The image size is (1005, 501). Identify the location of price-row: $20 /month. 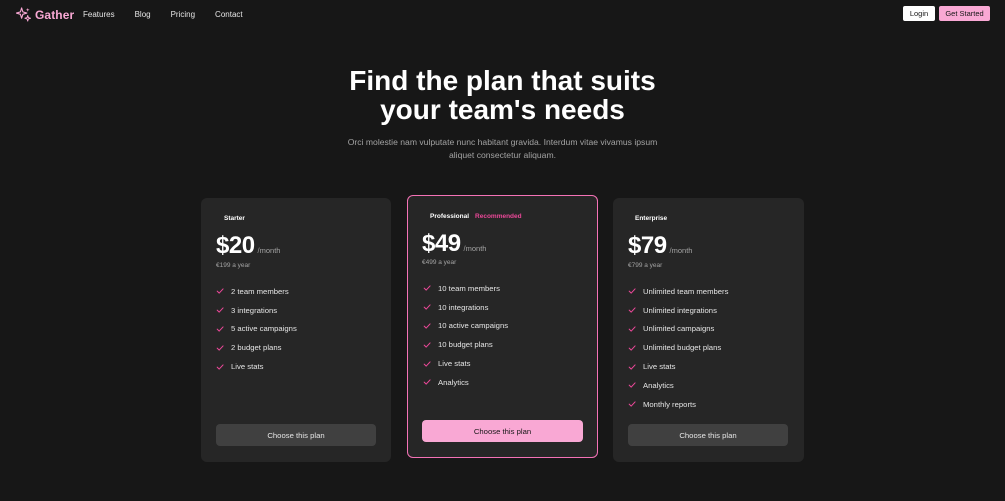
(248, 246).